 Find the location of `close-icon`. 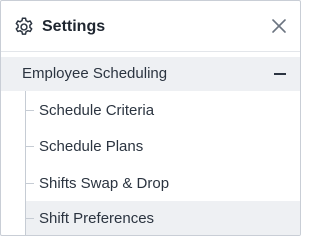

close-icon is located at coordinates (279, 26).